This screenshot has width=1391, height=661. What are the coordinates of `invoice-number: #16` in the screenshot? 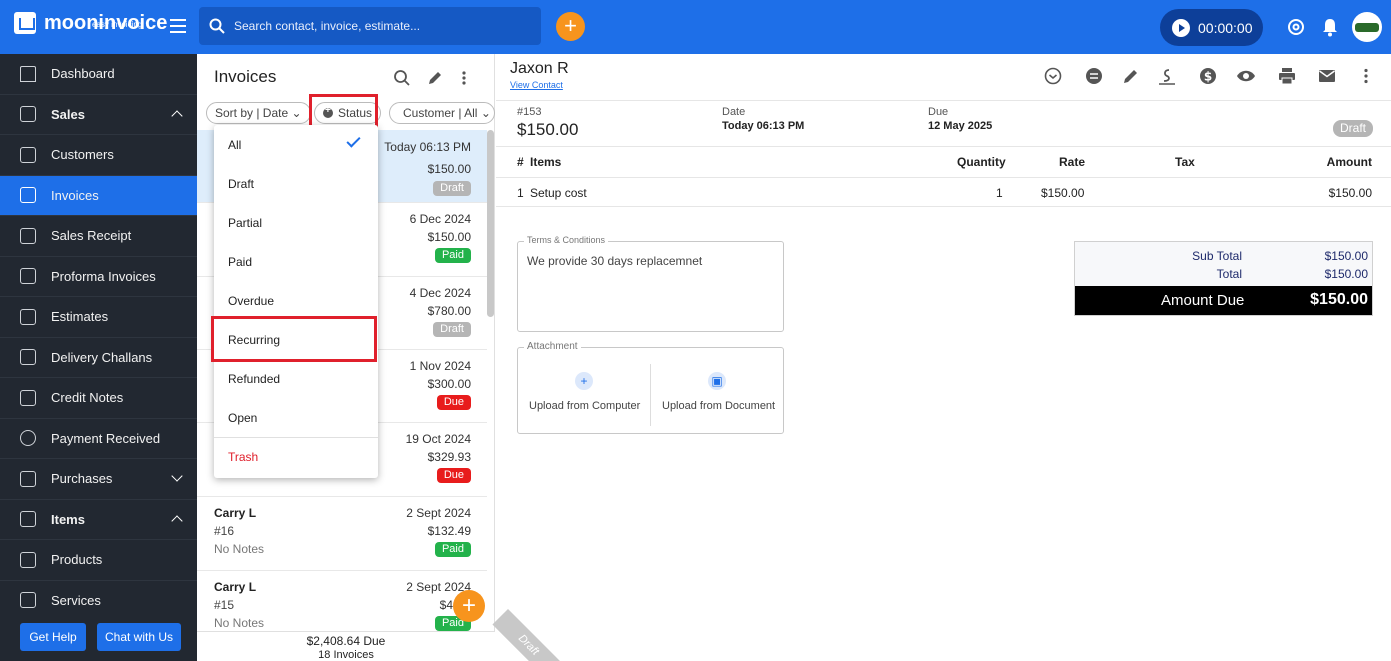 It's located at (224, 531).